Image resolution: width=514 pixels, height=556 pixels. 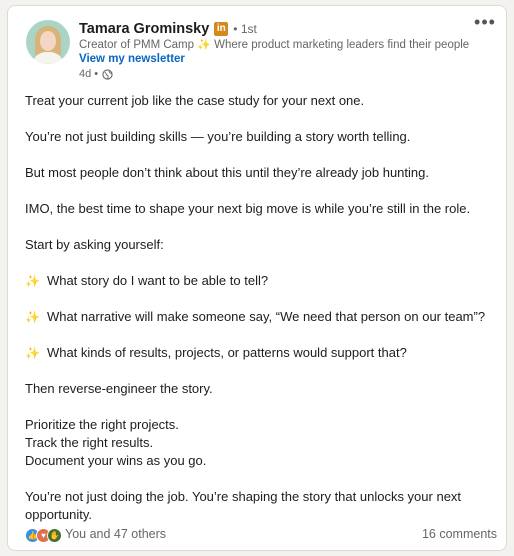 I want to click on post-paragraph: Start by asking yourself:, so click(x=94, y=244).